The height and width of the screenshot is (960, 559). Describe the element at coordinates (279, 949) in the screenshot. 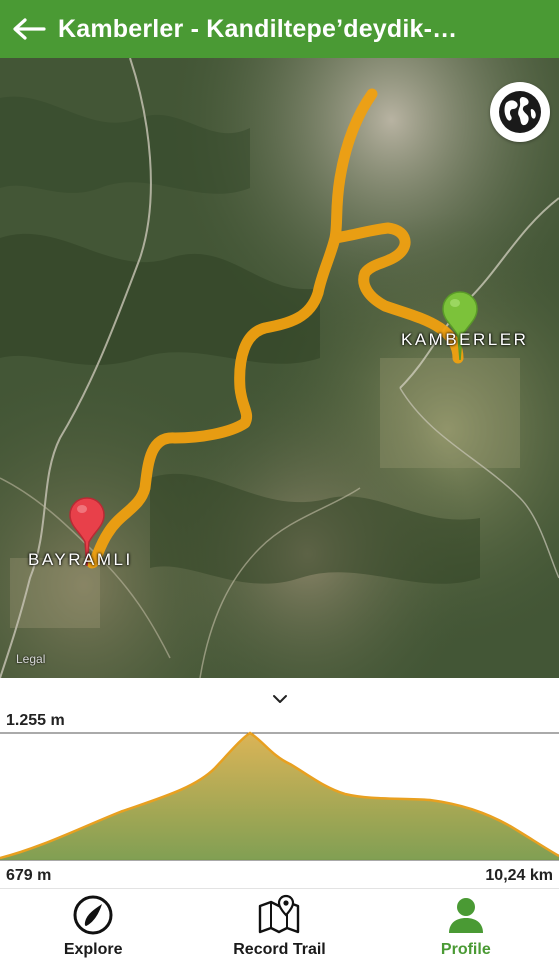

I see `tab-label: Record Trail` at that location.